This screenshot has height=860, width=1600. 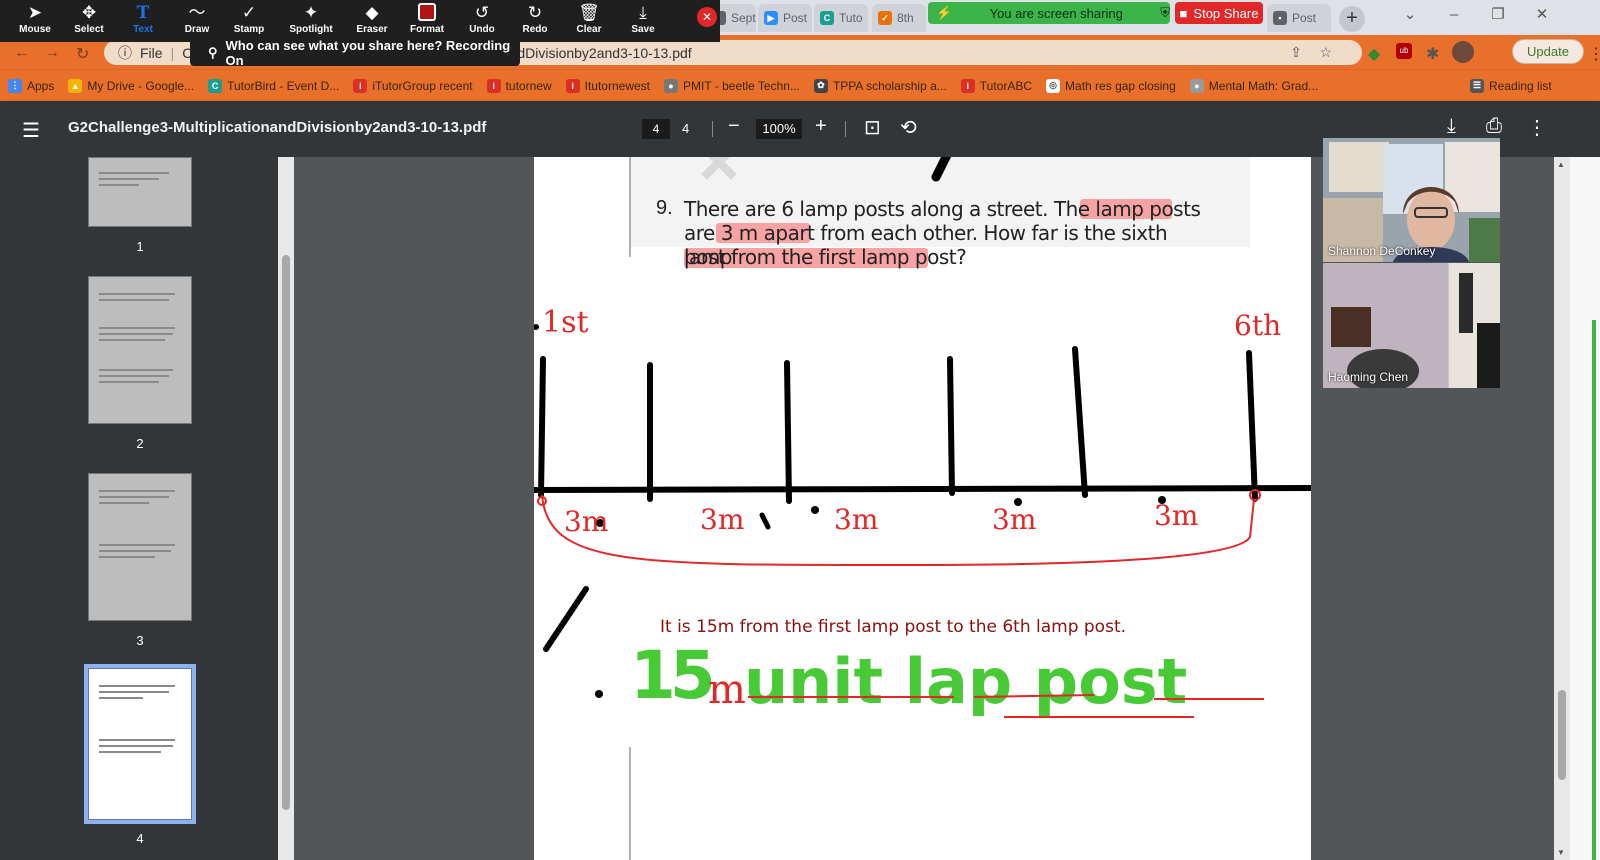 What do you see at coordinates (1537, 127) in the screenshot?
I see `more-options-icon: ⋮` at bounding box center [1537, 127].